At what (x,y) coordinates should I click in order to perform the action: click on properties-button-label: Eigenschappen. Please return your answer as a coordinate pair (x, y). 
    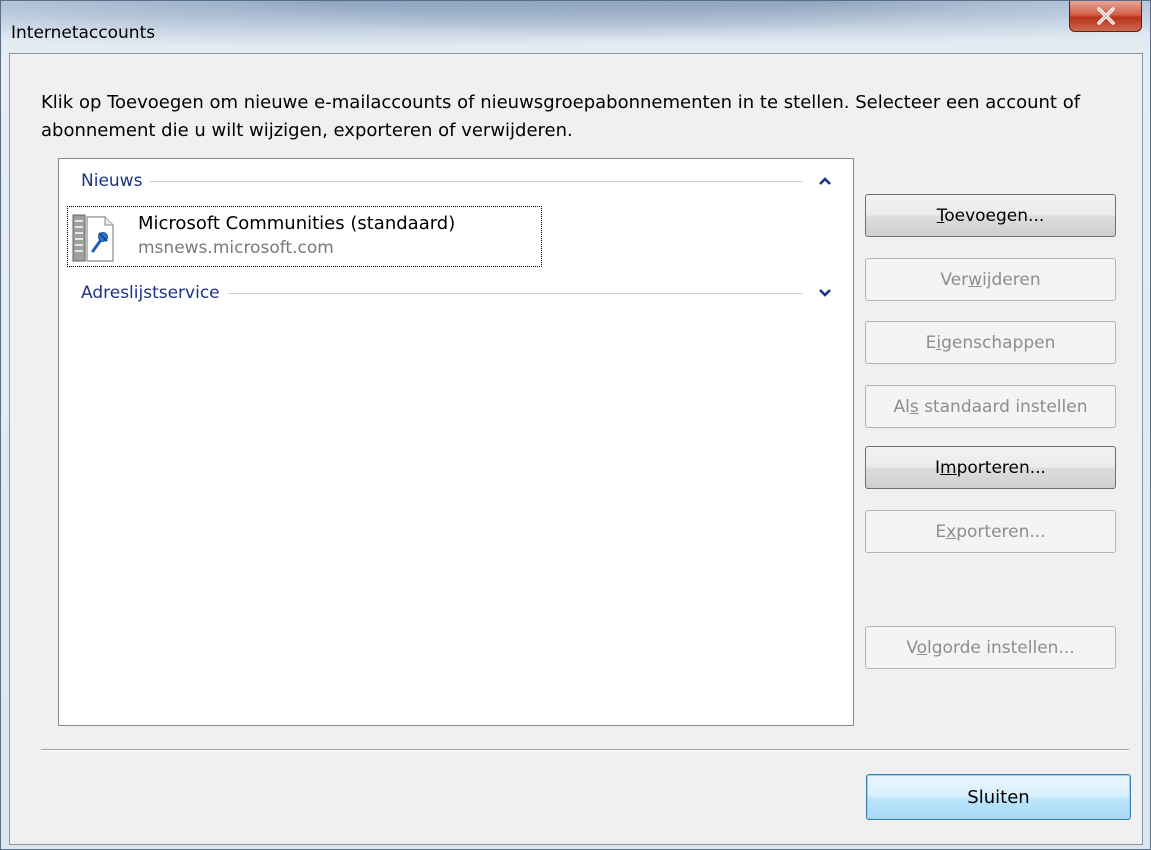
    Looking at the image, I should click on (990, 342).